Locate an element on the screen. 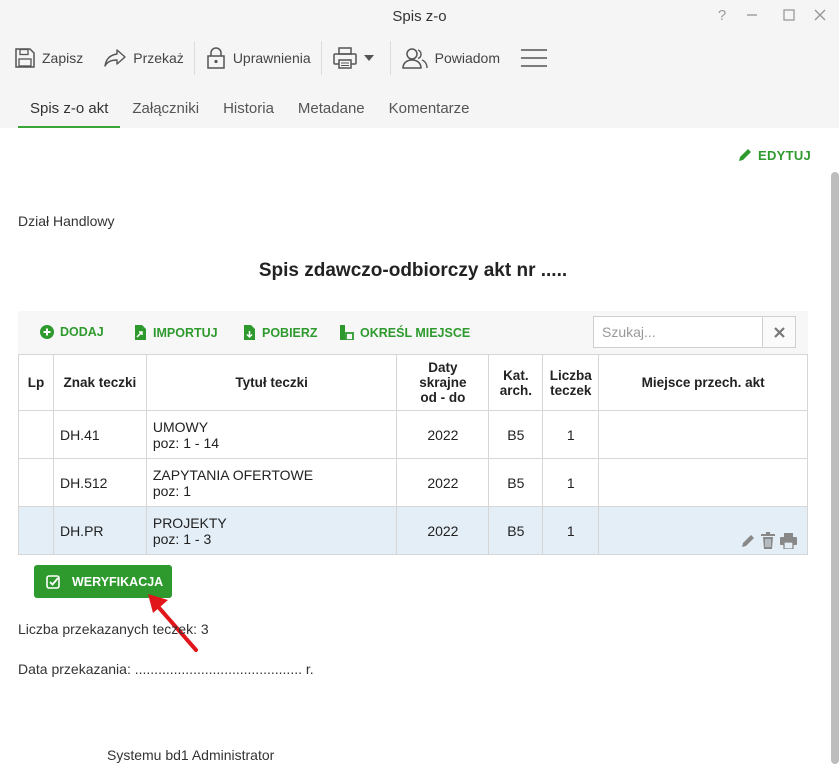  add-button: DODAJ is located at coordinates (72, 332).